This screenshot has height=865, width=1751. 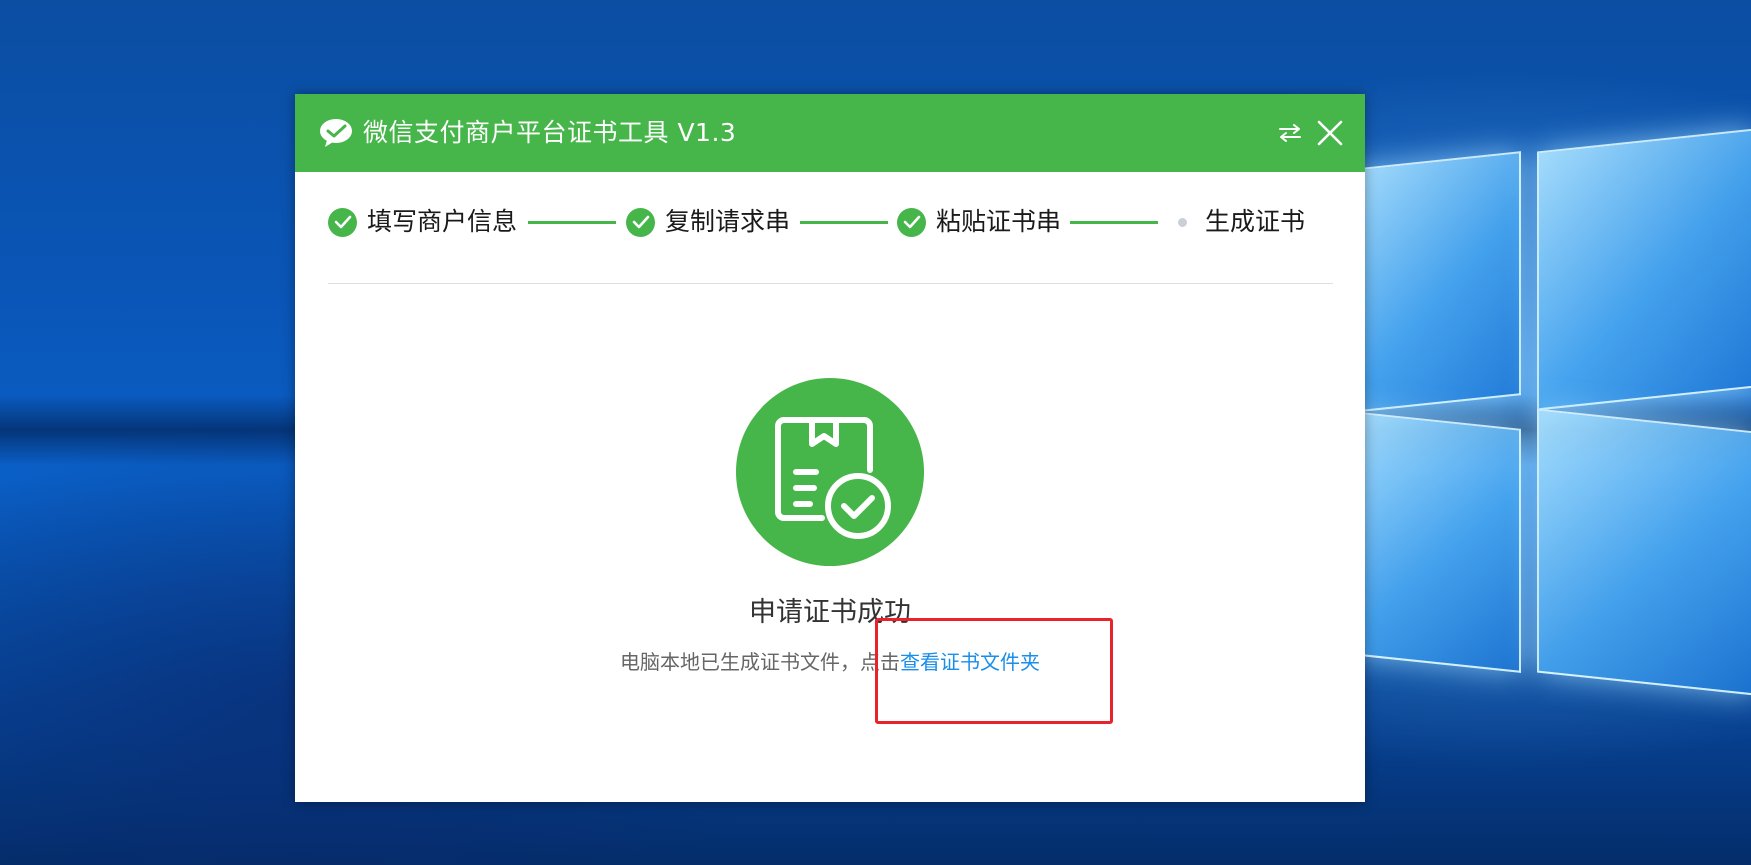 What do you see at coordinates (830, 612) in the screenshot?
I see `success-title: 申请证书成功` at bounding box center [830, 612].